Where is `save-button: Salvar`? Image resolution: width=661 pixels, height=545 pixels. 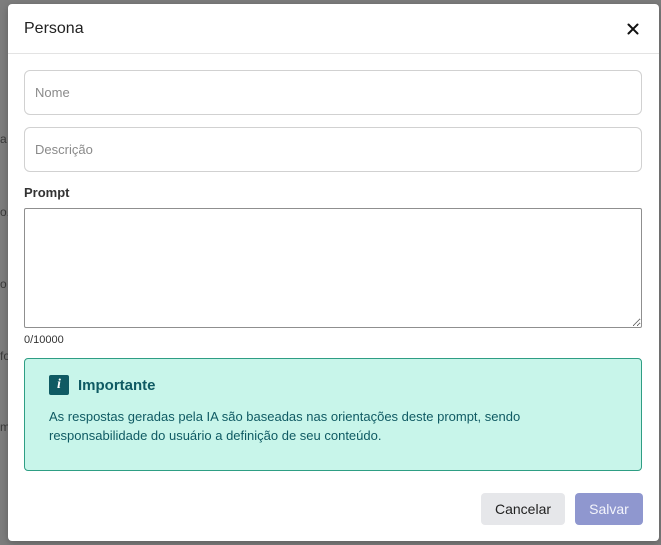 save-button: Salvar is located at coordinates (609, 509).